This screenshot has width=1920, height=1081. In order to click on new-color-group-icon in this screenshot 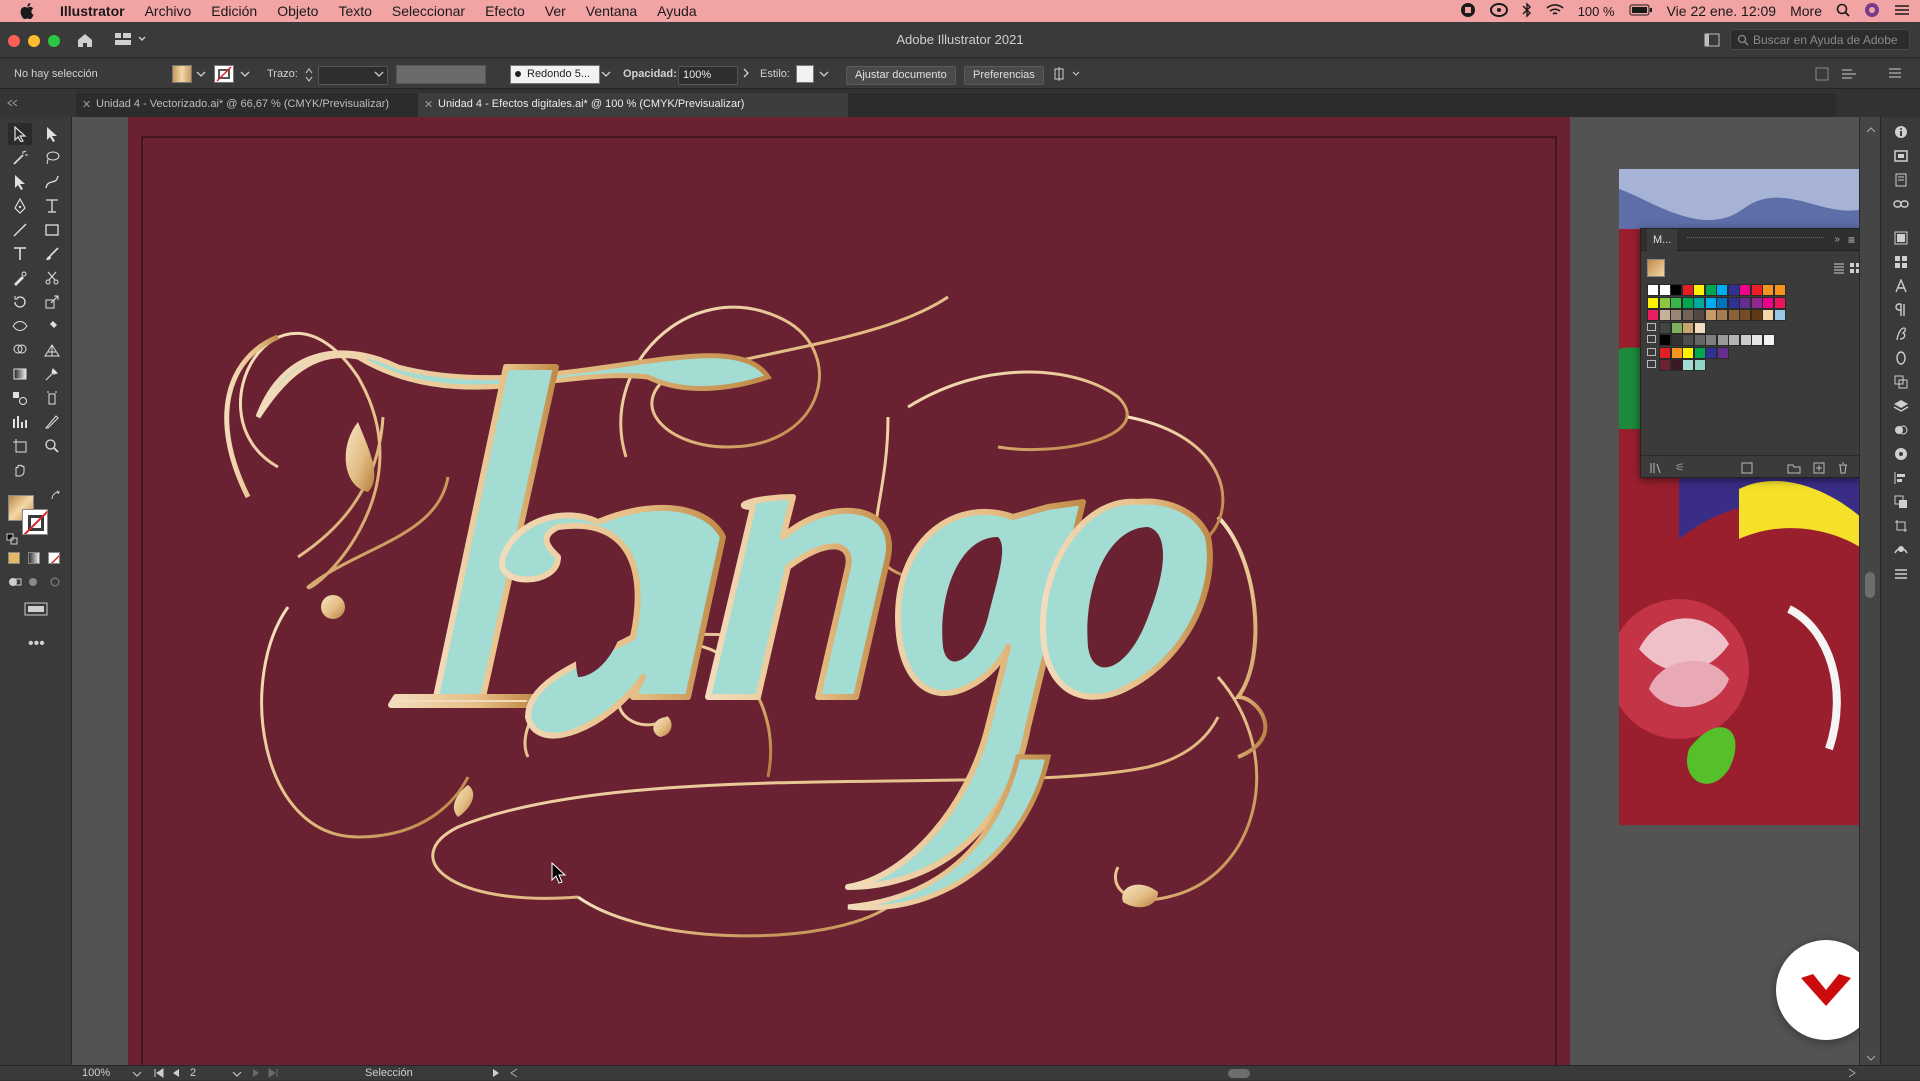, I will do `click(1794, 470)`.